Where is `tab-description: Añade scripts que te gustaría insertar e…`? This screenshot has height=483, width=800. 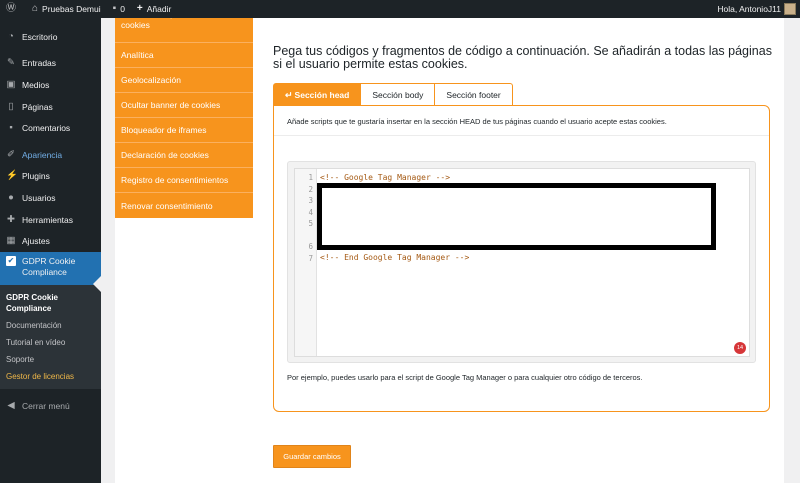
tab-description: Añade scripts que te gustaría insertar e… is located at coordinates (477, 121).